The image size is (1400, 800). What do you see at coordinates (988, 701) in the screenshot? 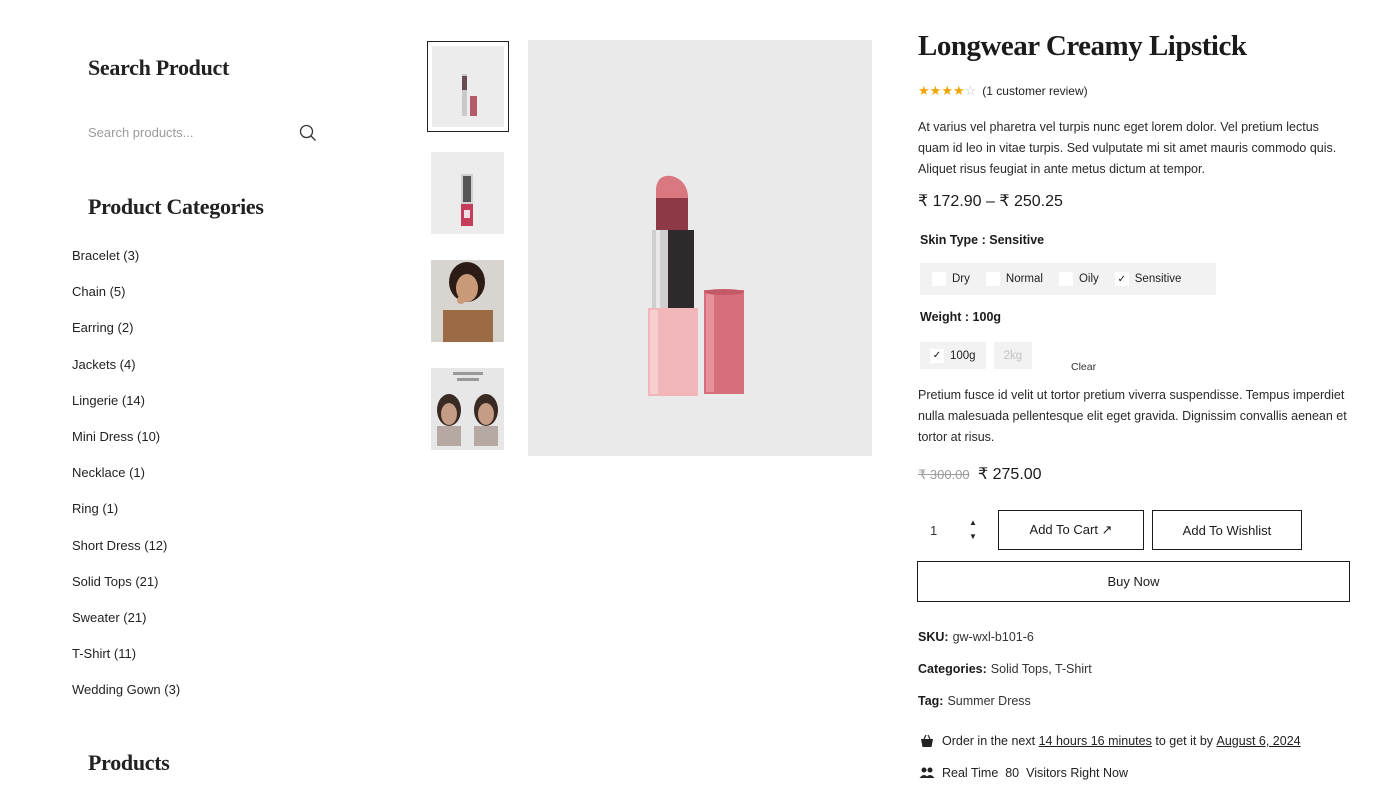
I see `tag-value: Summer Dress` at bounding box center [988, 701].